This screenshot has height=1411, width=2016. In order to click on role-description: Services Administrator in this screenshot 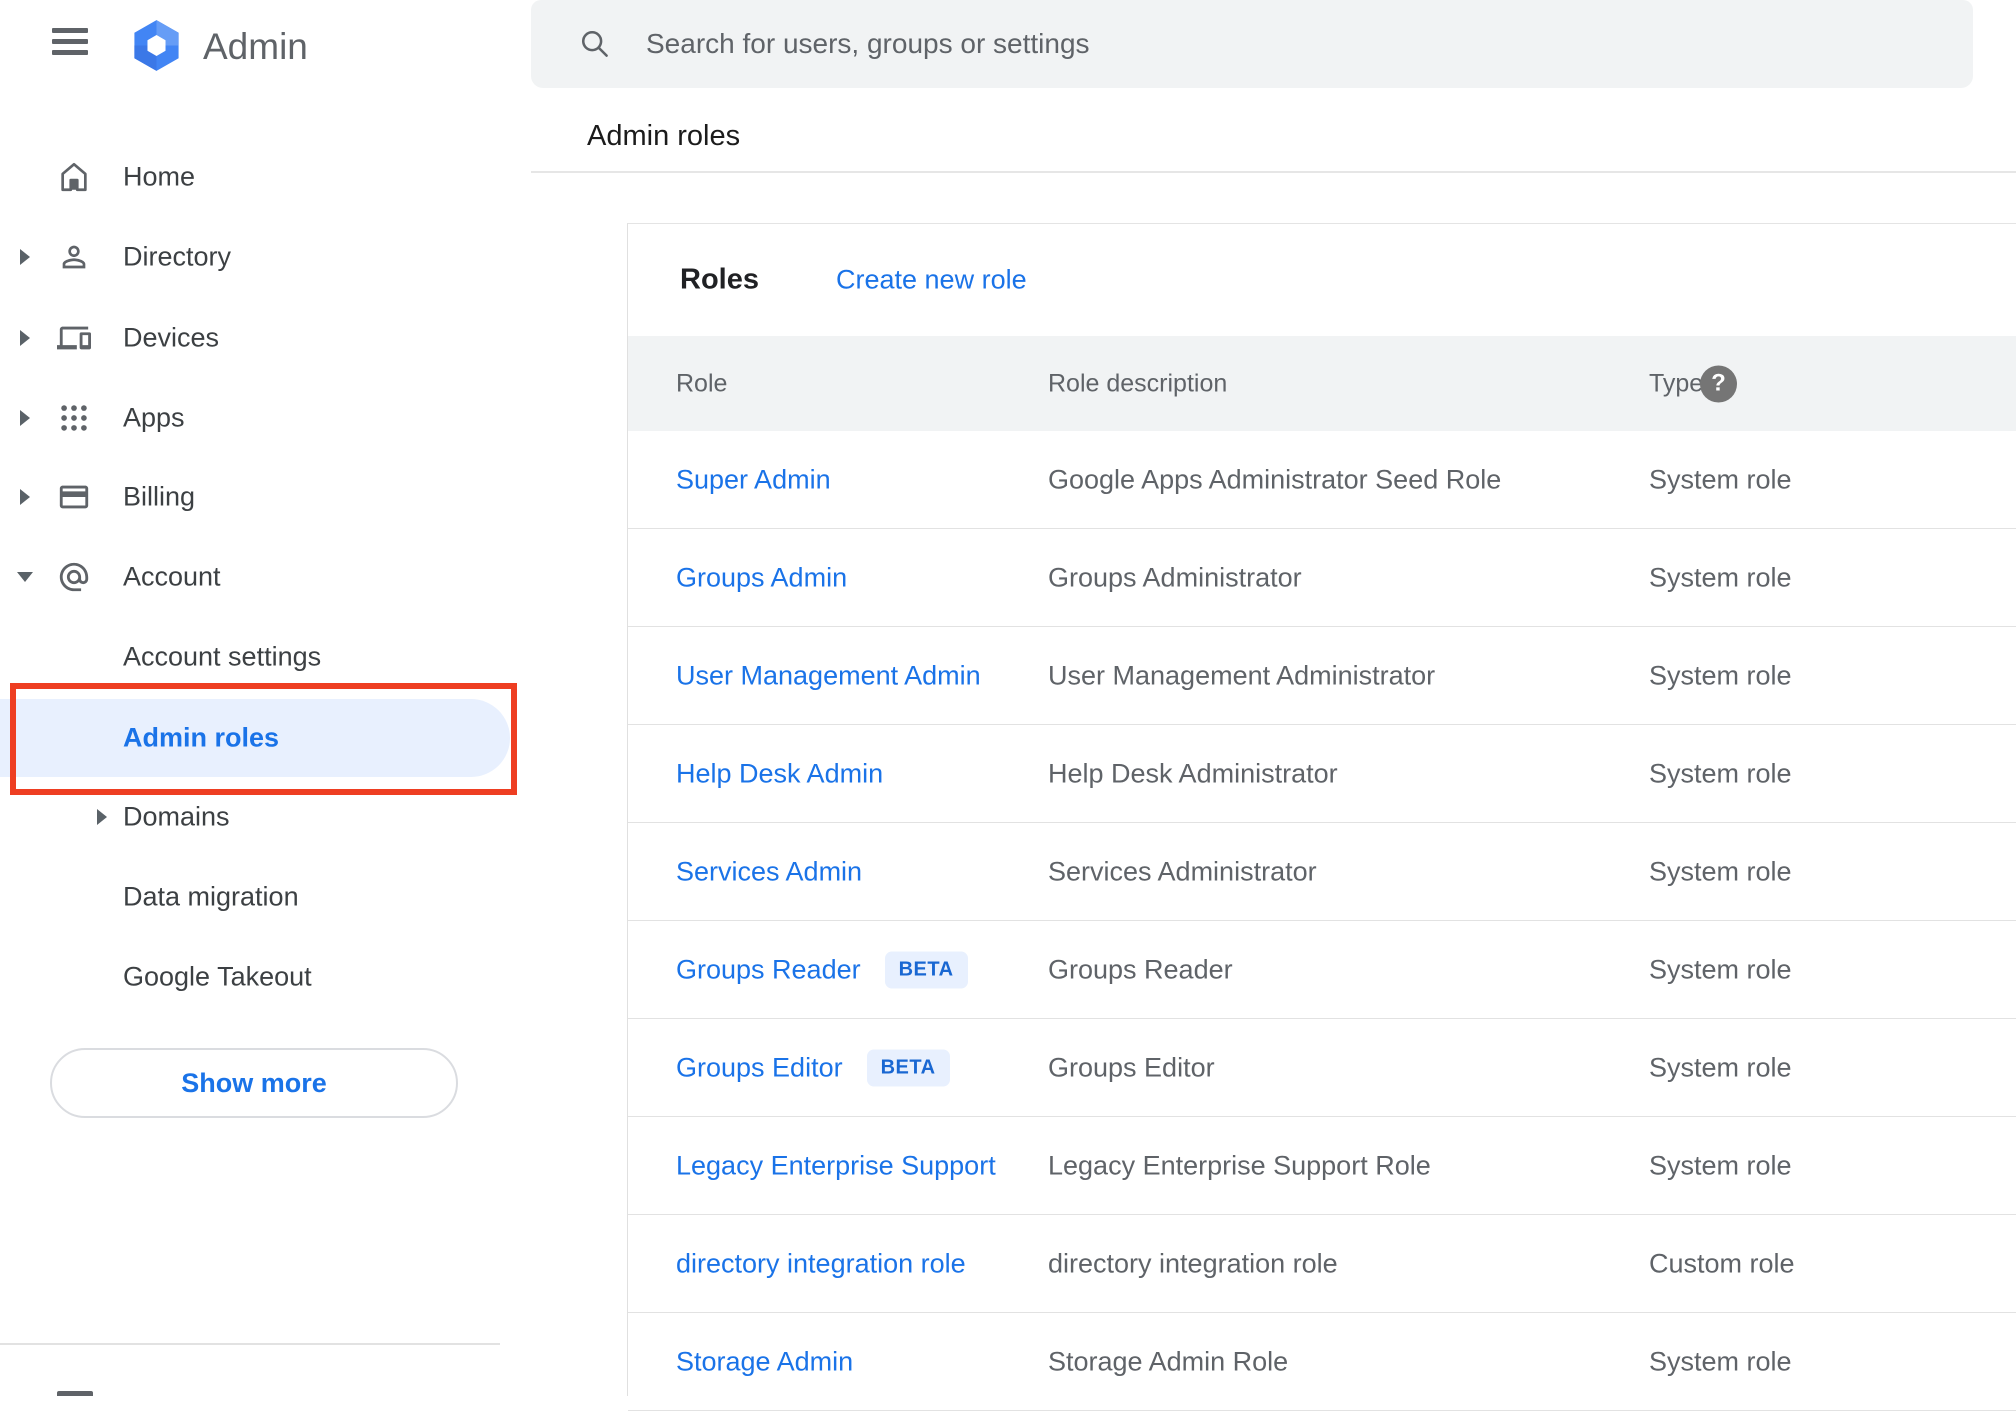, I will do `click(1182, 871)`.